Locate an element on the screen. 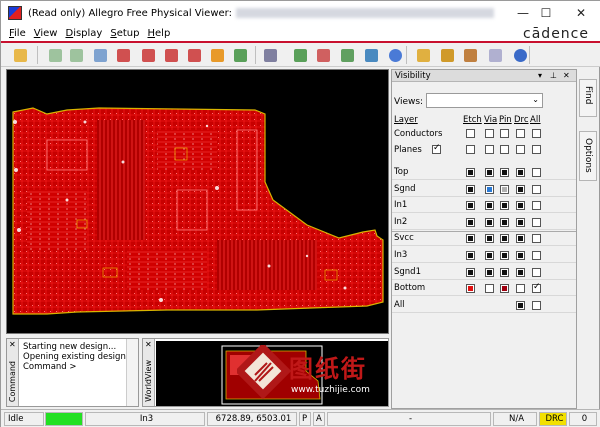 The height and width of the screenshot is (427, 600). conductors-via-checkbox is located at coordinates (489, 133).